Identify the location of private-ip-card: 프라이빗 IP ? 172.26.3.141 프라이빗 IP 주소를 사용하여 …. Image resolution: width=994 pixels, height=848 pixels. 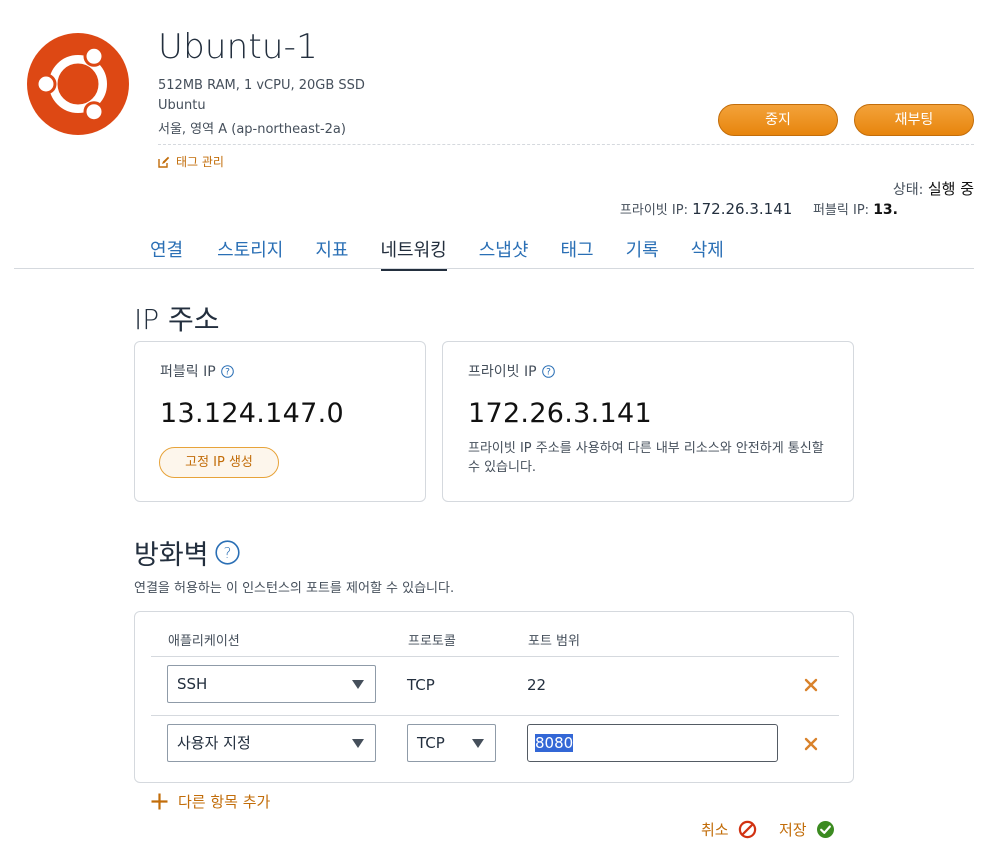
(648, 421).